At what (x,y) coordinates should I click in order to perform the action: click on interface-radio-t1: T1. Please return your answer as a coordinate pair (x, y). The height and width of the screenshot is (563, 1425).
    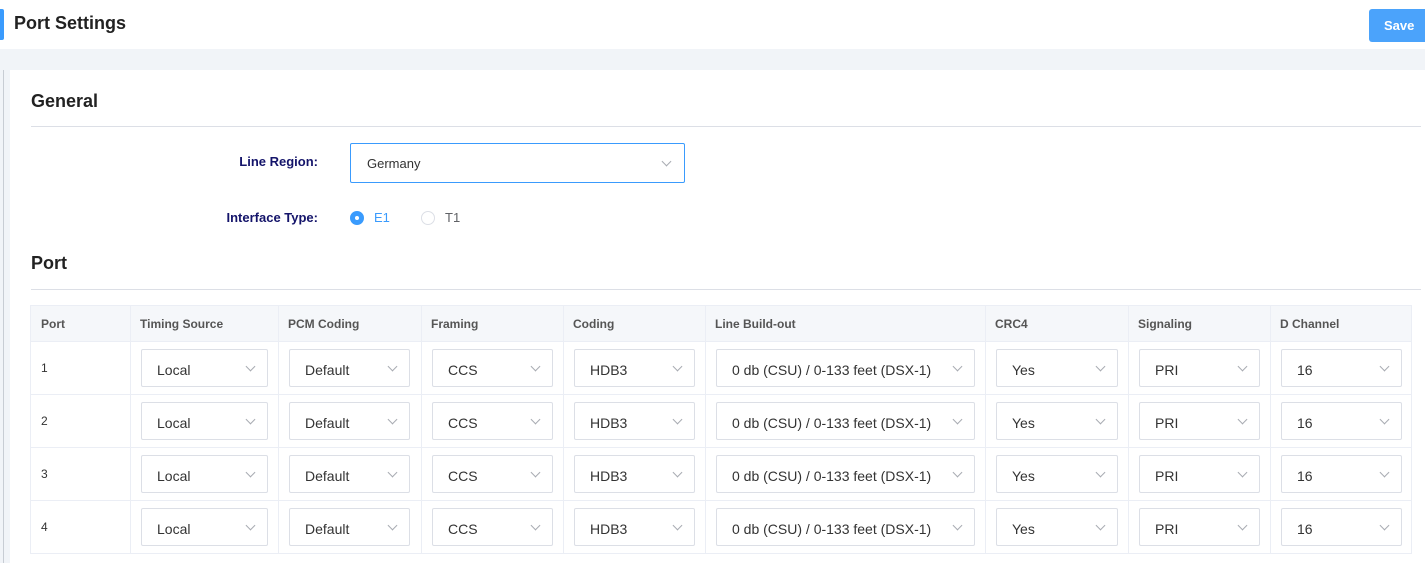
    Looking at the image, I should click on (440, 217).